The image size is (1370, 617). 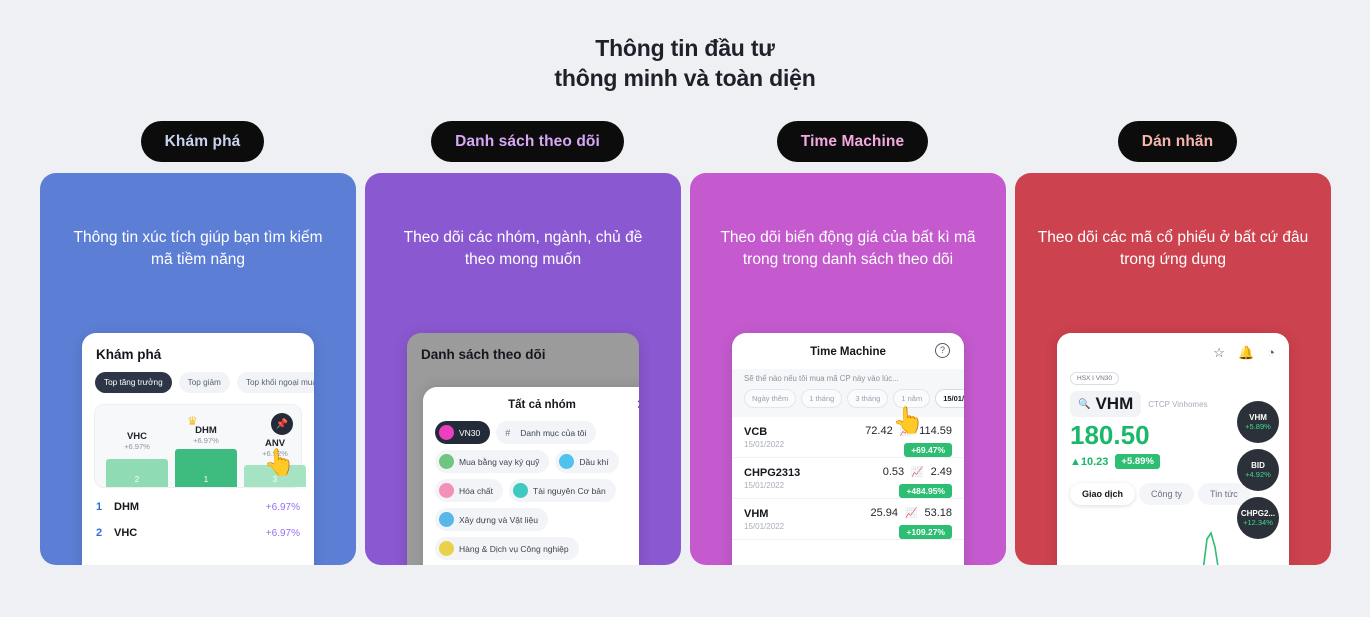 What do you see at coordinates (1173, 350) in the screenshot?
I see `quick-action-icons: ☆ 🔔 ◔` at bounding box center [1173, 350].